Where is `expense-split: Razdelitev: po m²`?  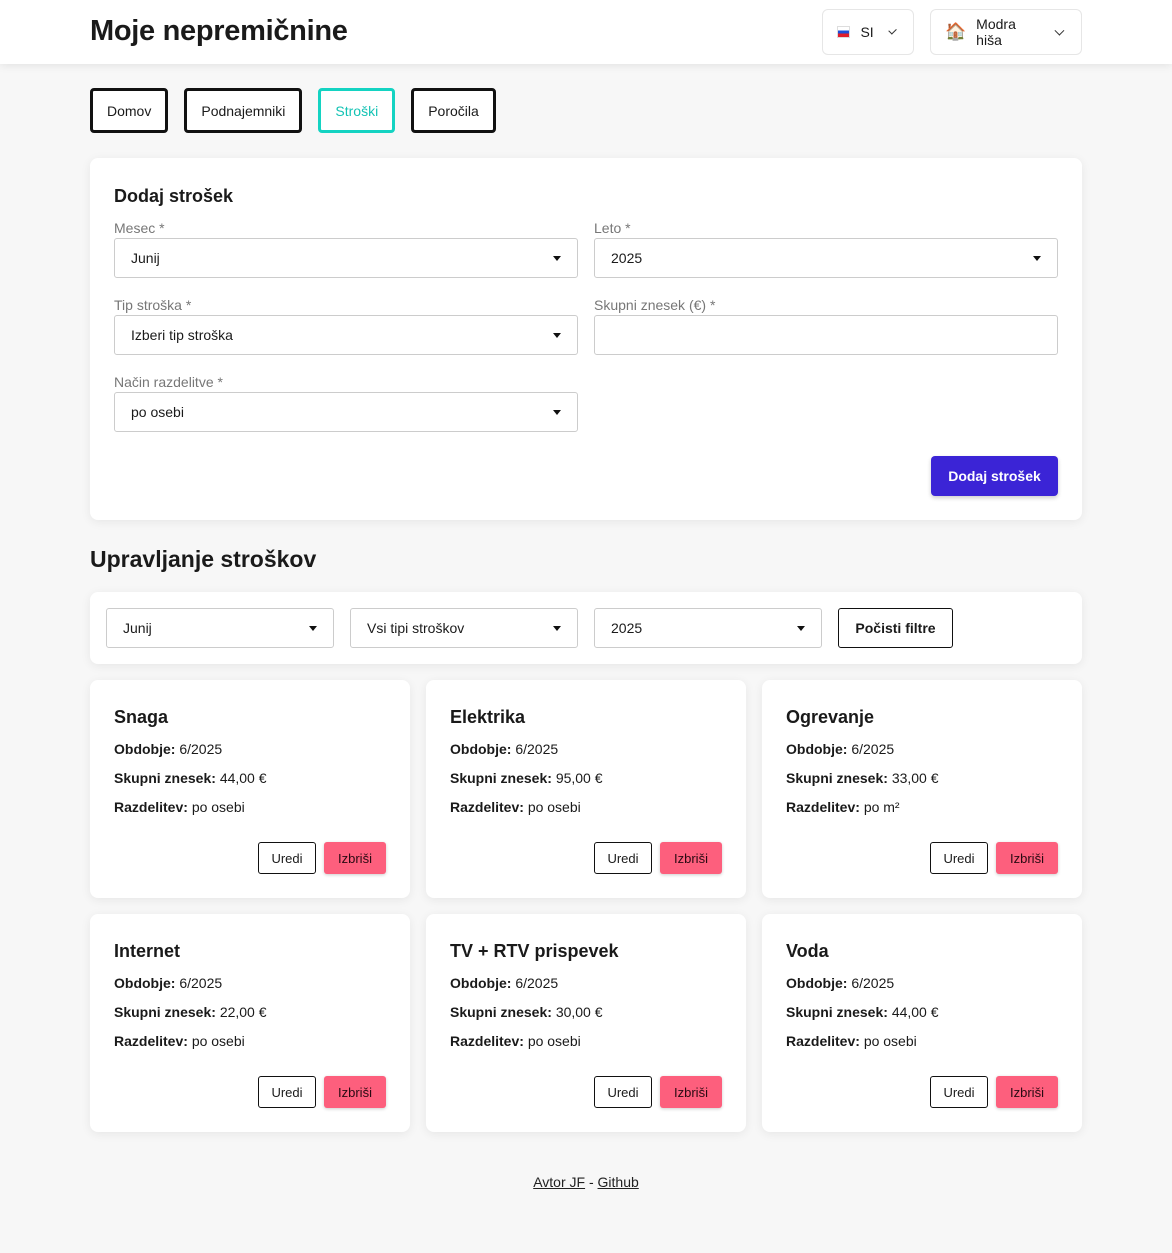
expense-split: Razdelitev: po m² is located at coordinates (843, 807).